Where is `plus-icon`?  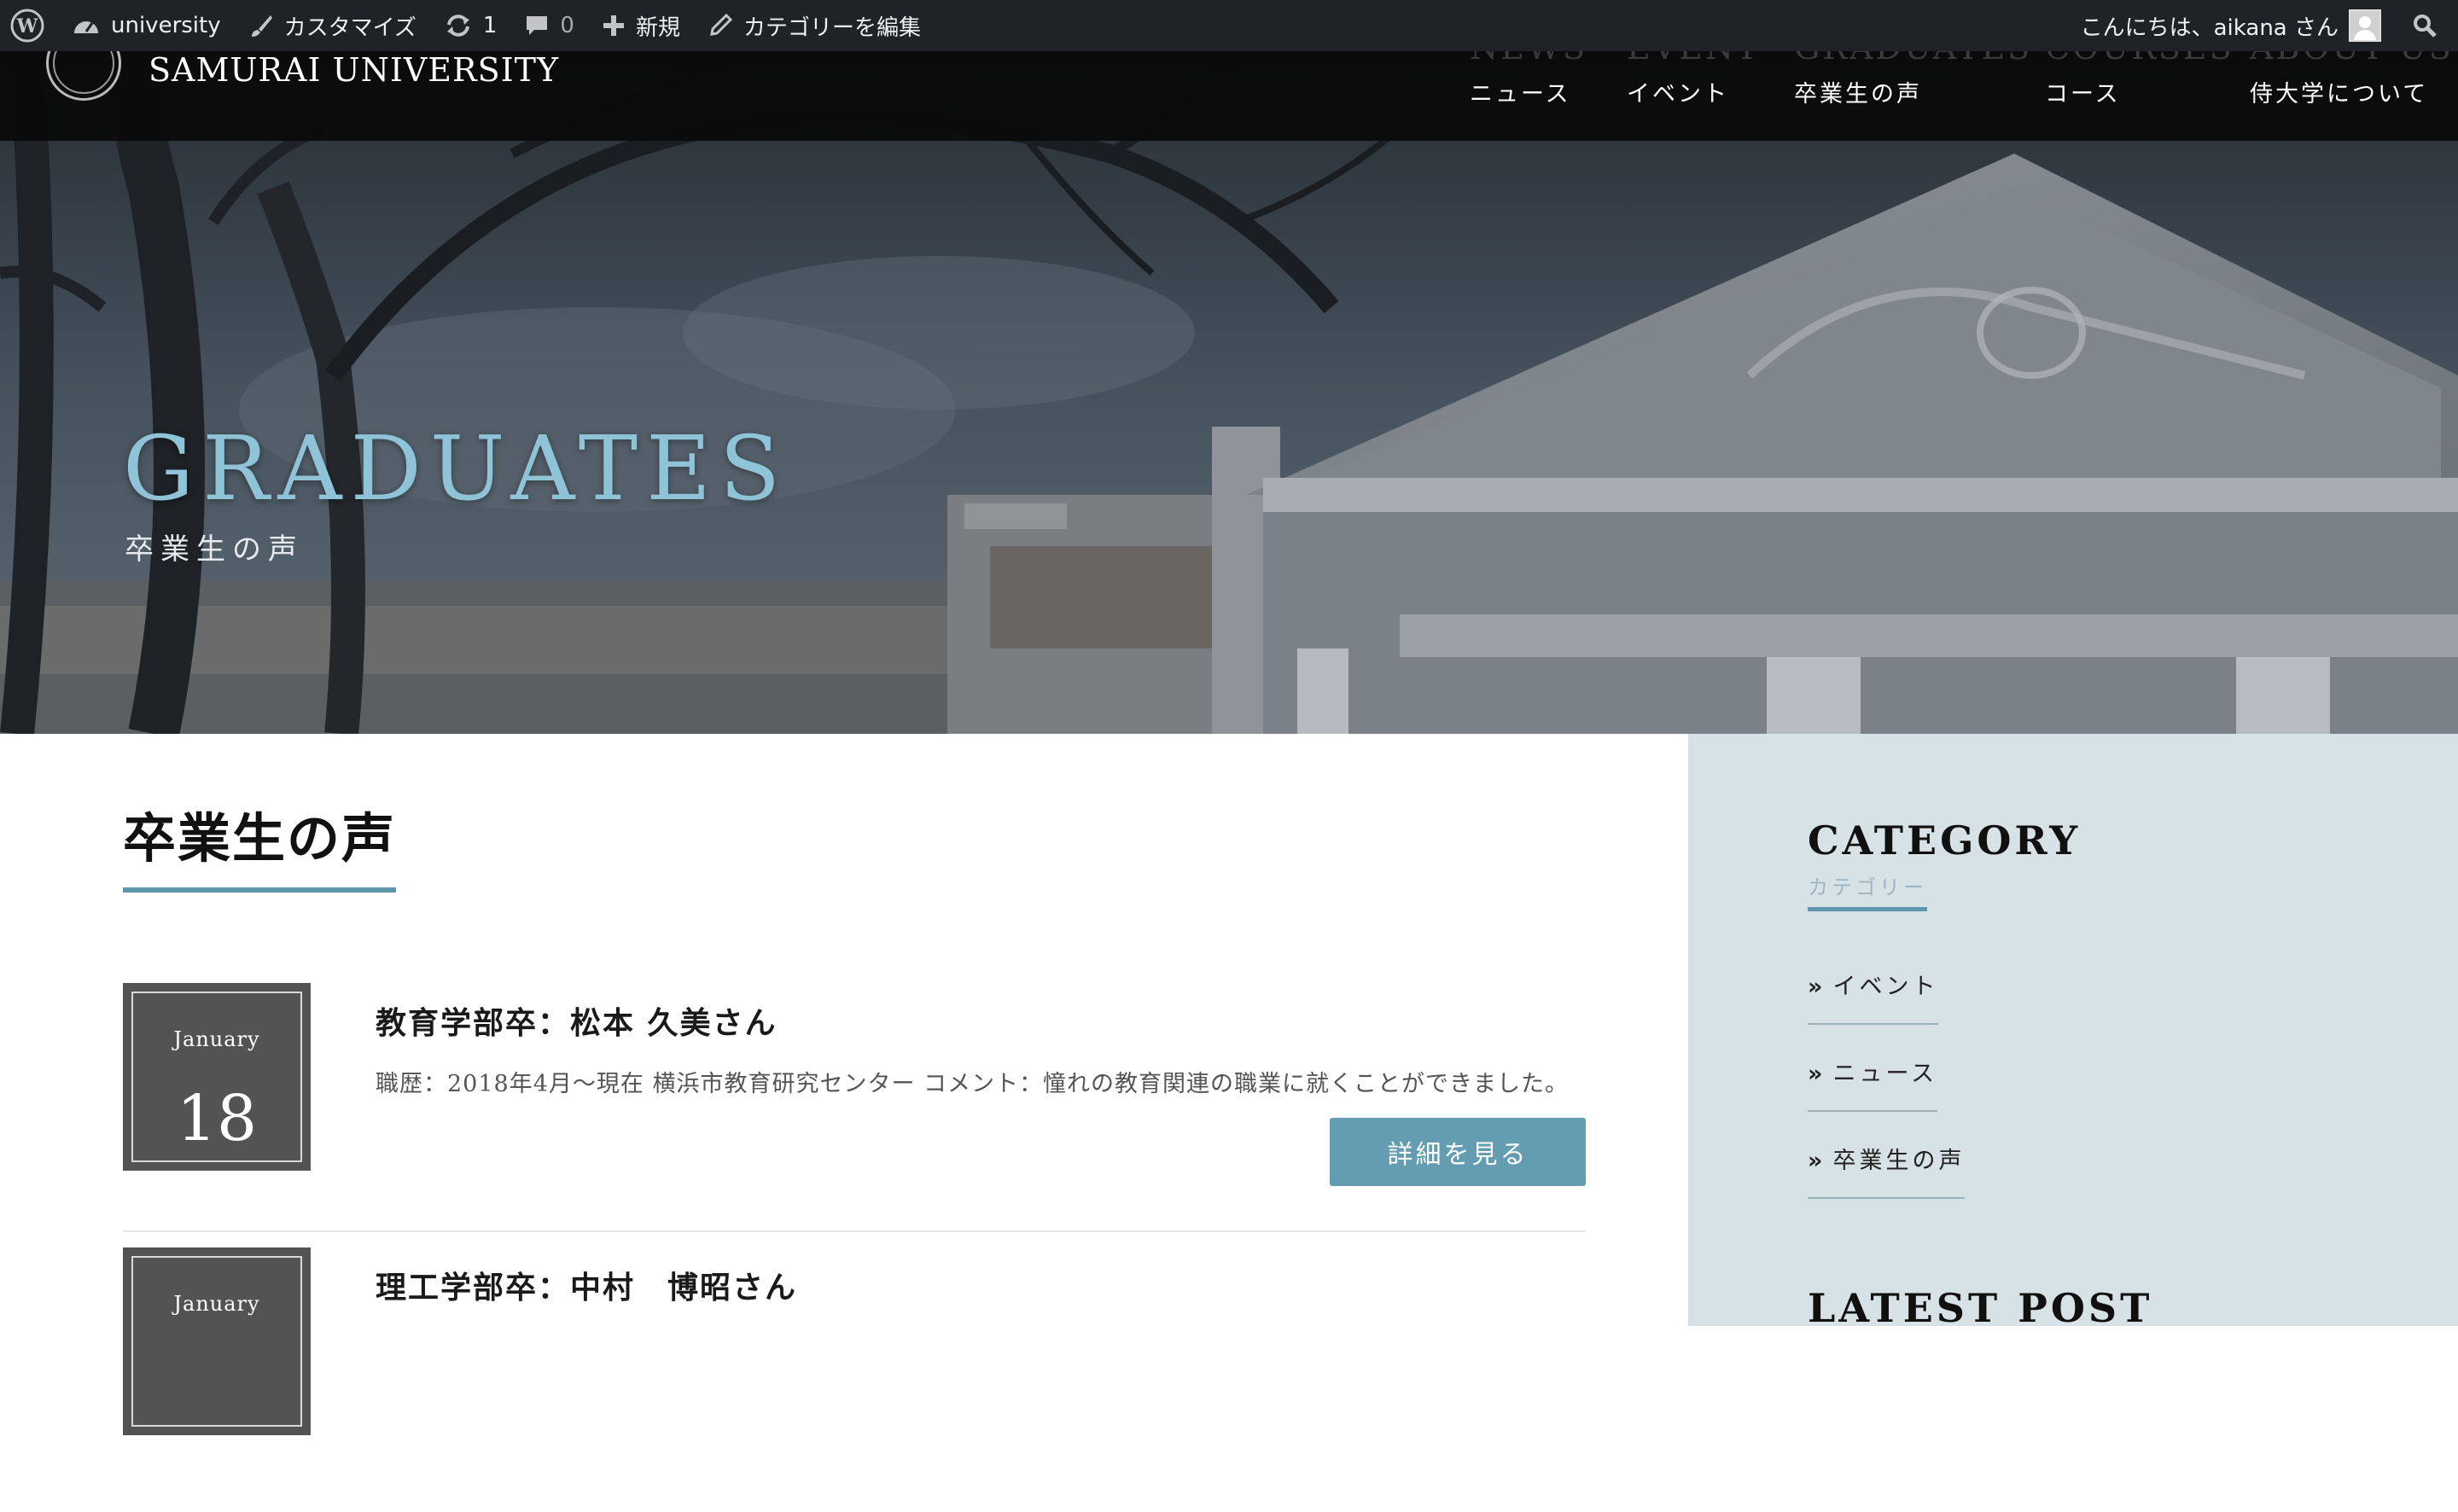 plus-icon is located at coordinates (613, 25).